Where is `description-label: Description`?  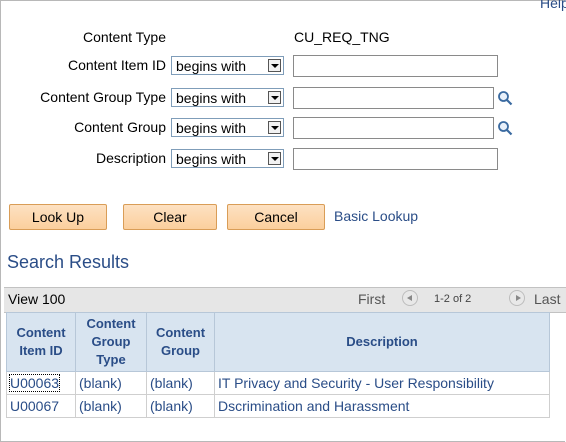
description-label: Description is located at coordinates (130, 158).